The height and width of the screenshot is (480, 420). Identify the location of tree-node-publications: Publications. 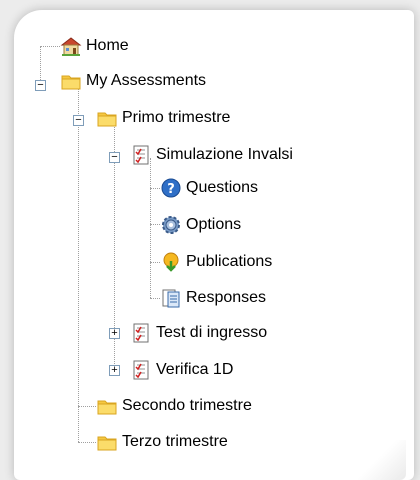
(216, 262).